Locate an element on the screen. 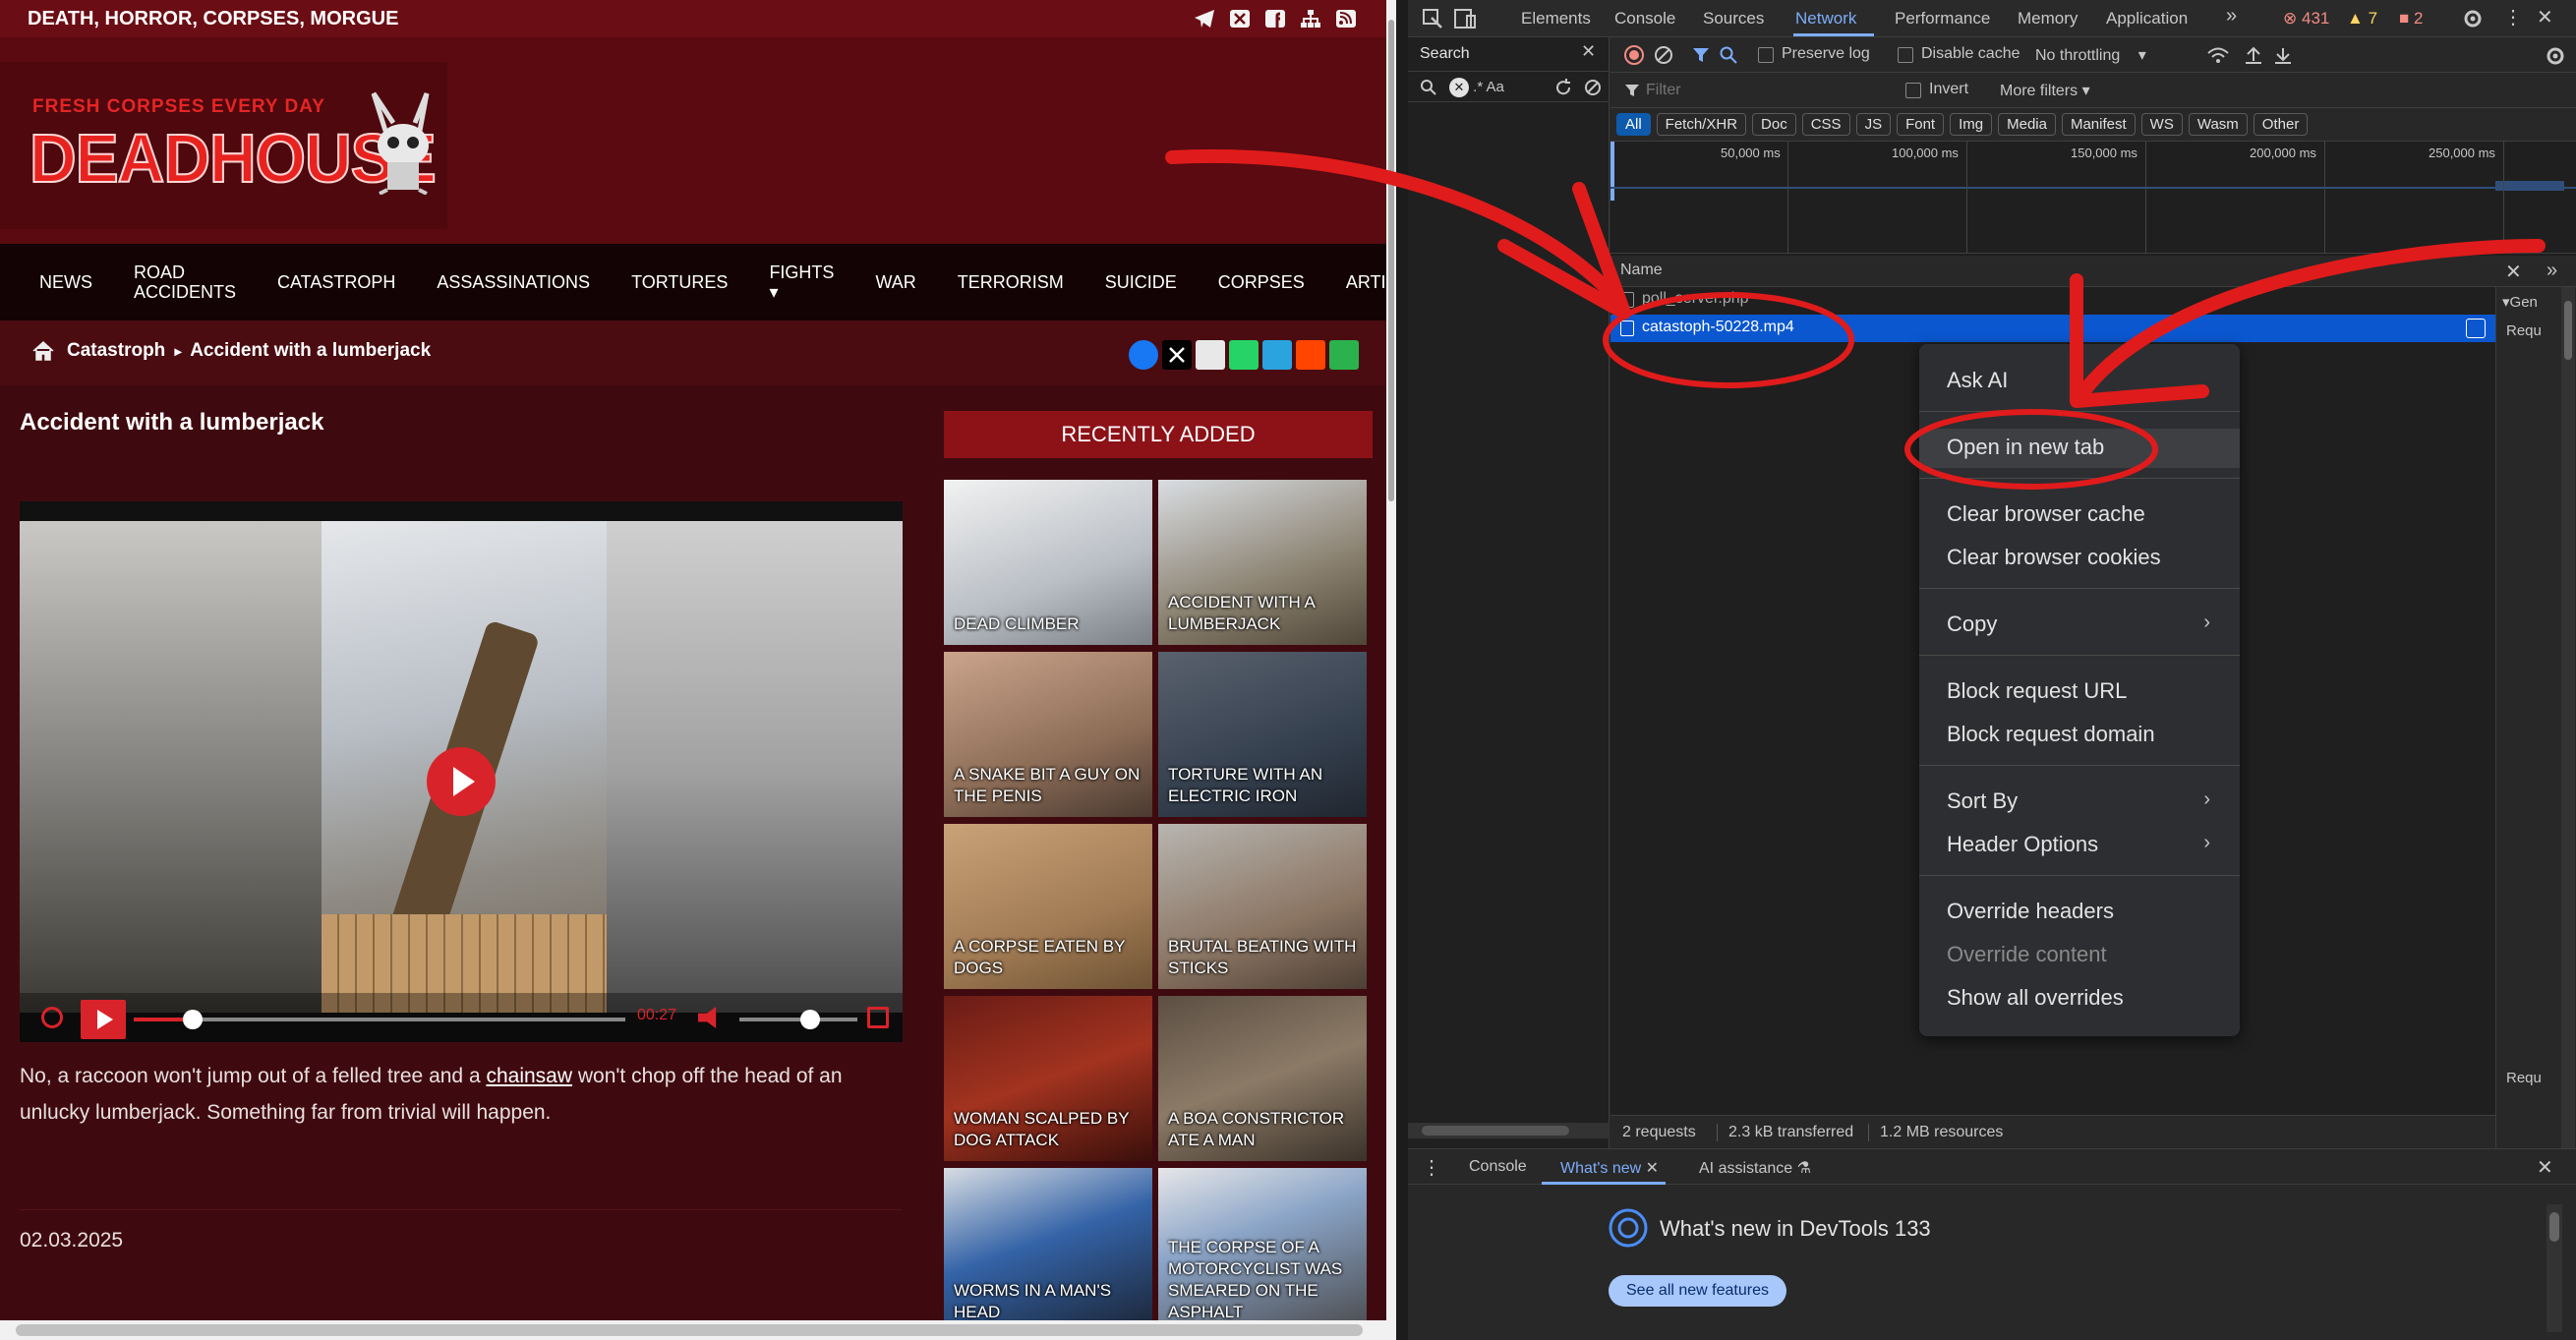 Image resolution: width=2576 pixels, height=1340 pixels. menu-item-copy: Copy is located at coordinates (1972, 624).